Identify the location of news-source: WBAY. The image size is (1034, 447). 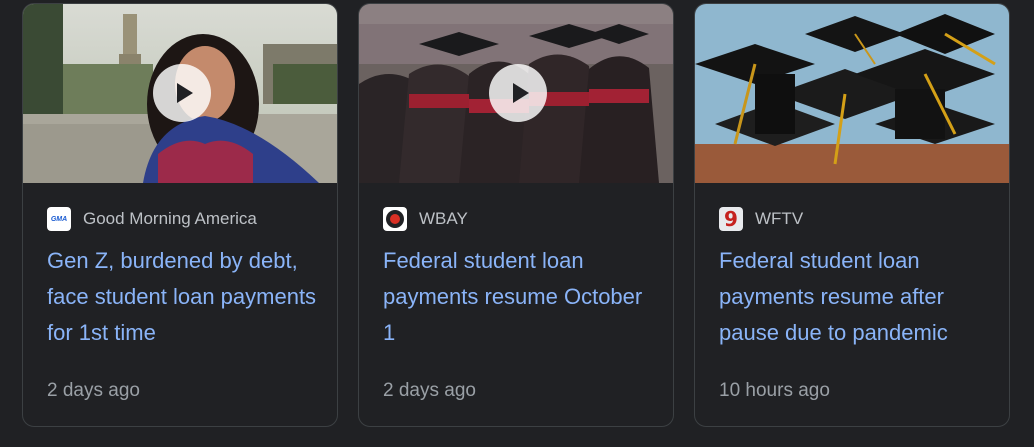
(425, 219).